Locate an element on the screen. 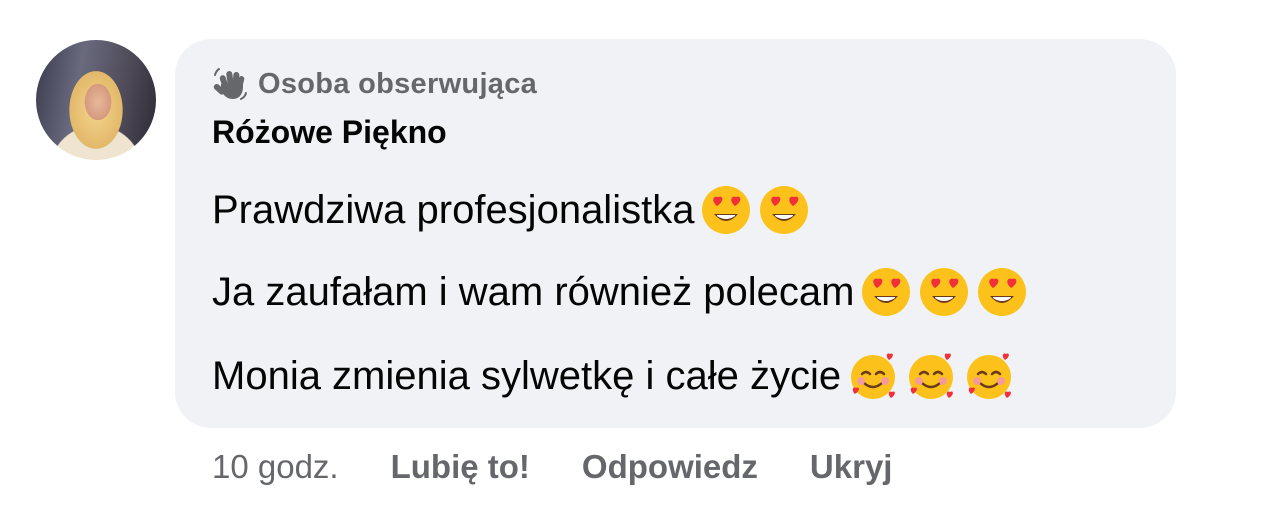  comment-actions: 10 godz. Lubię to! Odpowiedz Ukryj is located at coordinates (578, 467).